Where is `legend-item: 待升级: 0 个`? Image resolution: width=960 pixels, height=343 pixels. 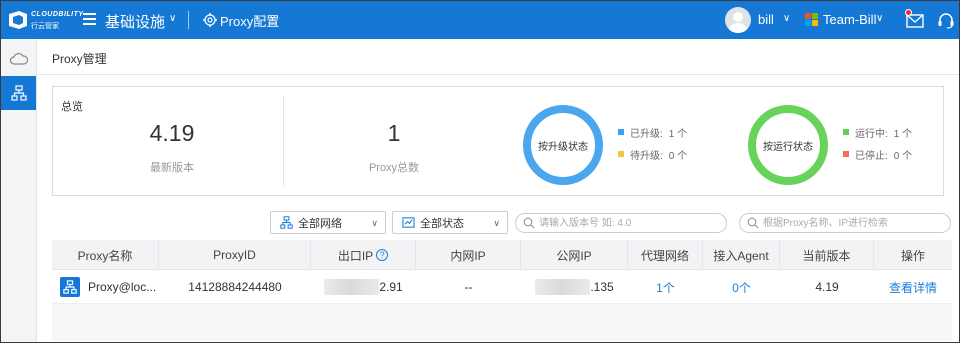
legend-item: 待升级: 0 个 is located at coordinates (653, 155).